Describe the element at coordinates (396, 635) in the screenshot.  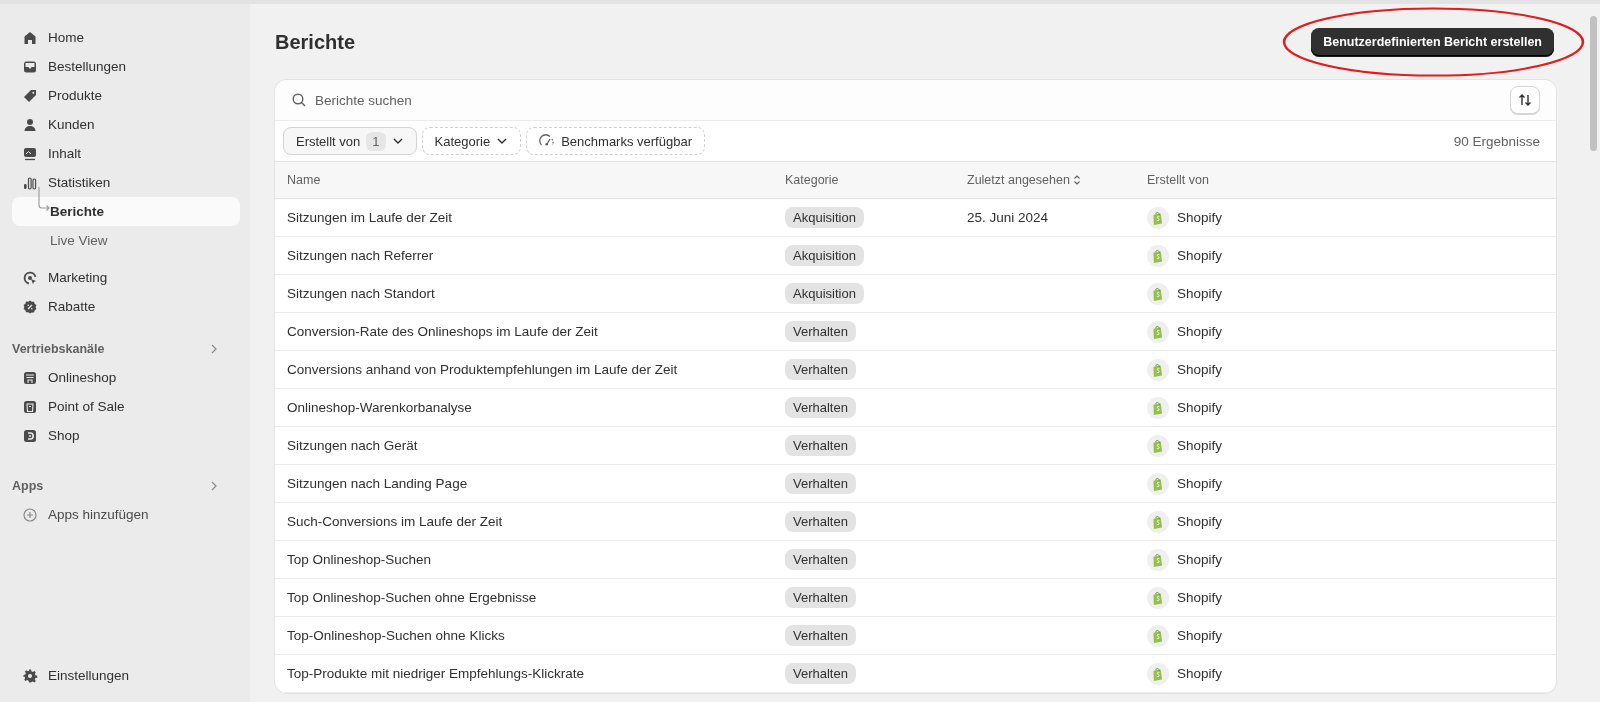
I see `table-cell-text: Top-Onlineshop-Suchen ohne Klicks` at that location.